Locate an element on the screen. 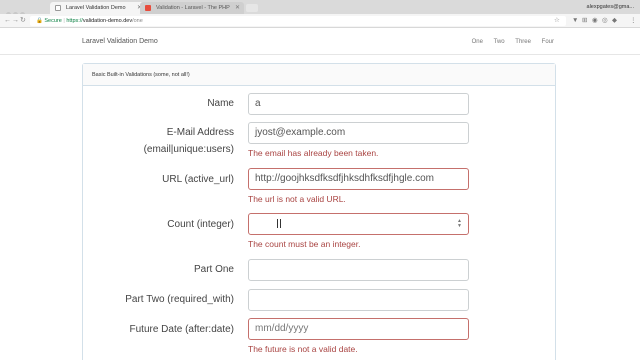  future-date-label: Future Date (after:date) is located at coordinates (182, 329).